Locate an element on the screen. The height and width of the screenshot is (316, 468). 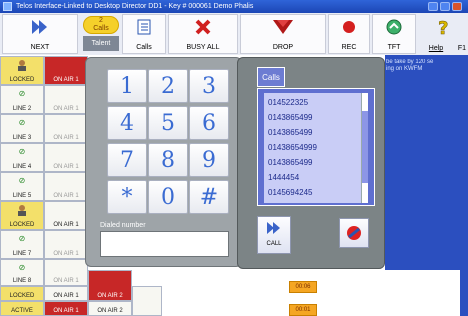
notice-text: be take by 120 se ing on KWFM is located at coordinates (410, 65).